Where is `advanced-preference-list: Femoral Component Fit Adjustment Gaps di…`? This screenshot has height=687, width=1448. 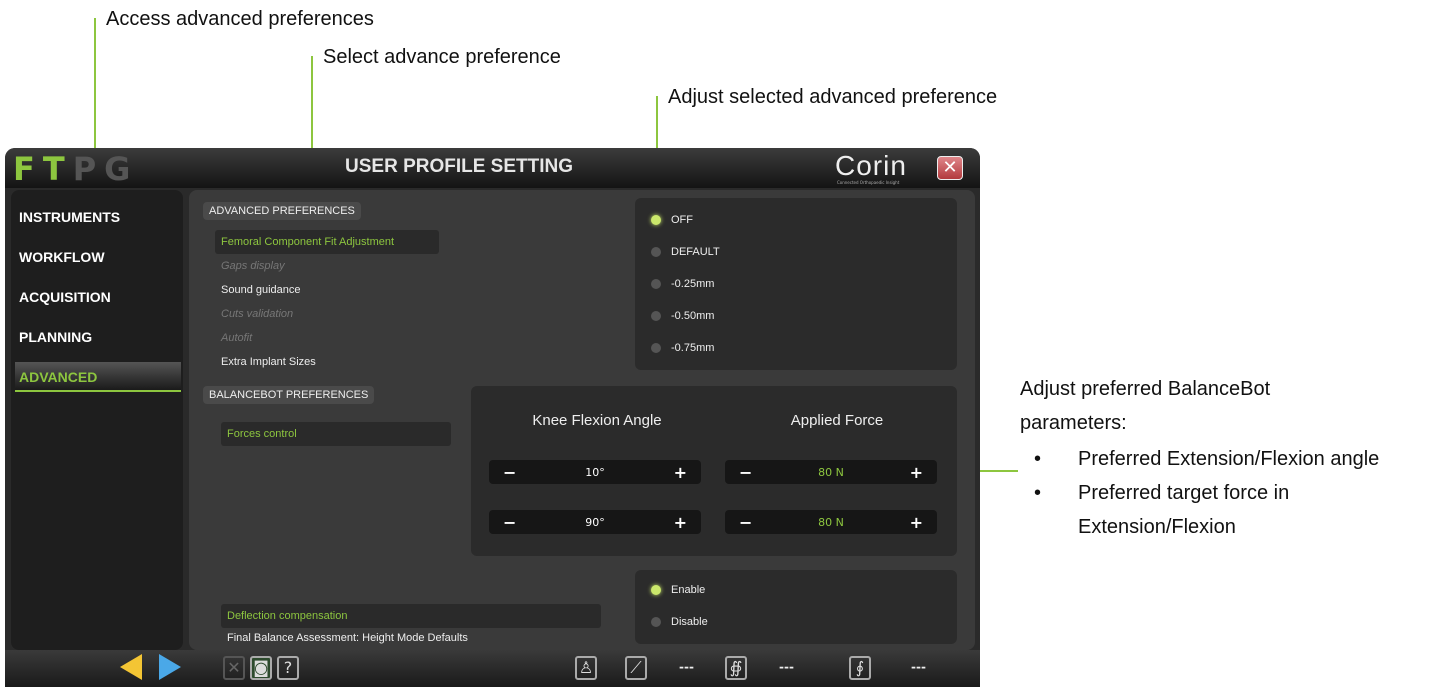
advanced-preference-list: Femoral Component Fit Adjustment Gaps di… is located at coordinates (327, 302).